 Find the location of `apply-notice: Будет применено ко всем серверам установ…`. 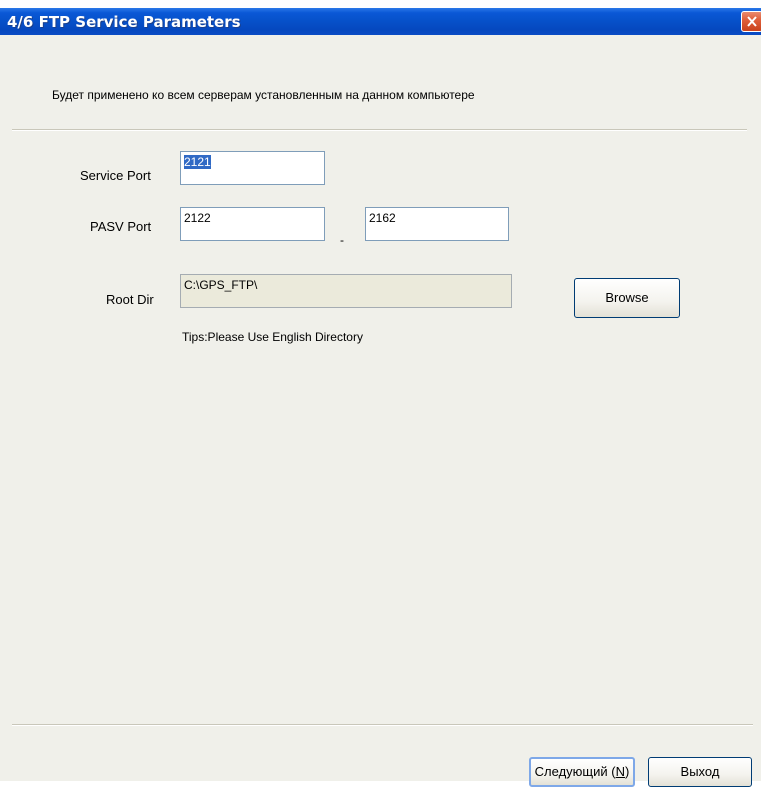

apply-notice: Будет применено ко всем серверам установ… is located at coordinates (263, 95).